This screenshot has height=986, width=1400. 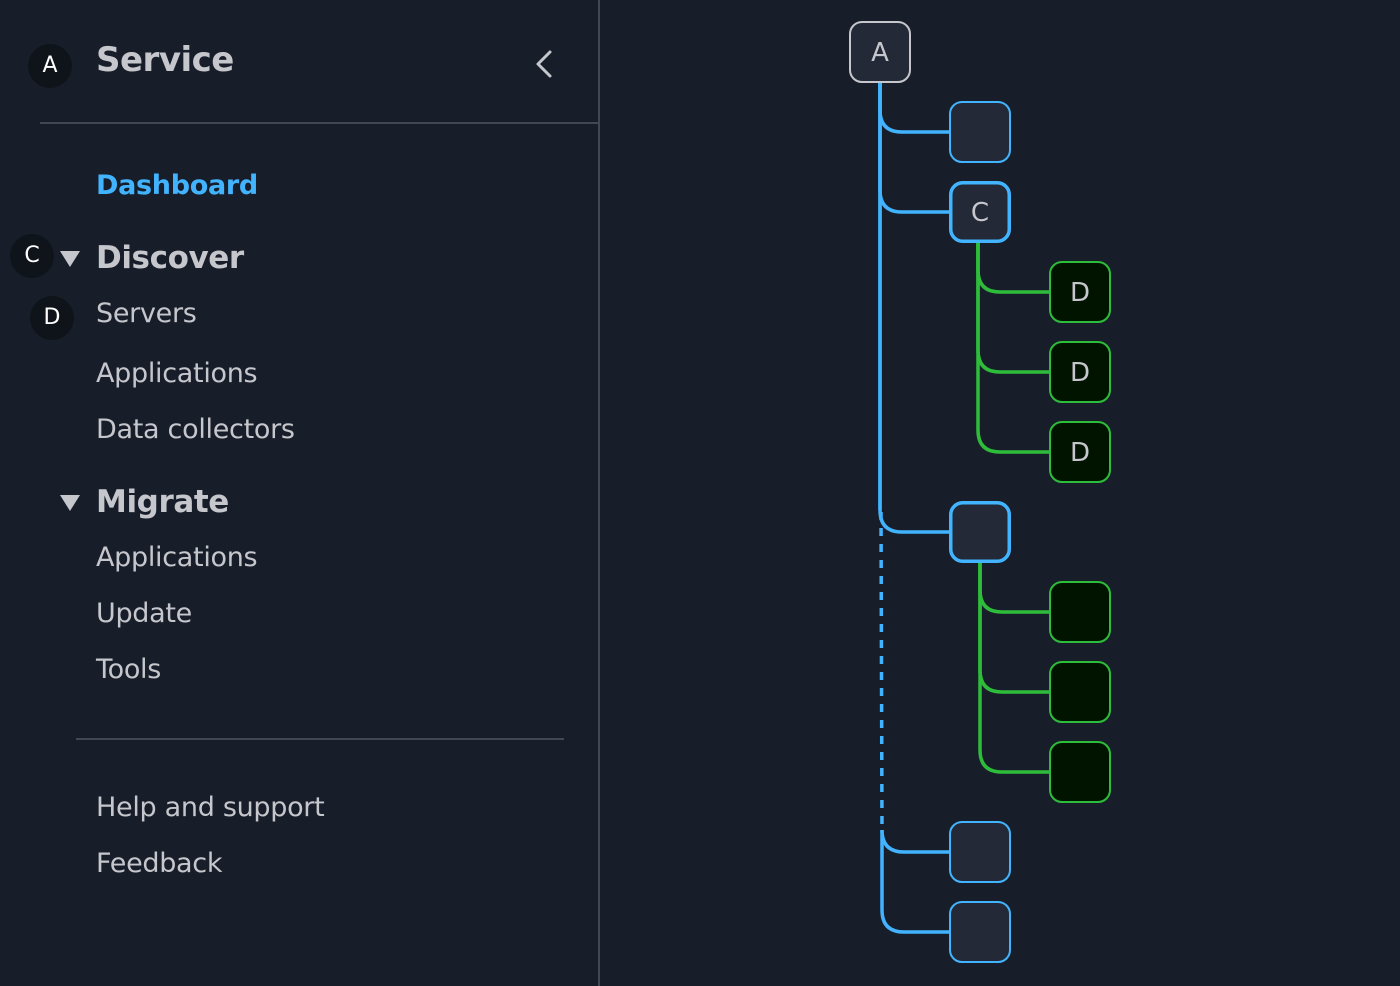 I want to click on header-divider, so click(x=320, y=123).